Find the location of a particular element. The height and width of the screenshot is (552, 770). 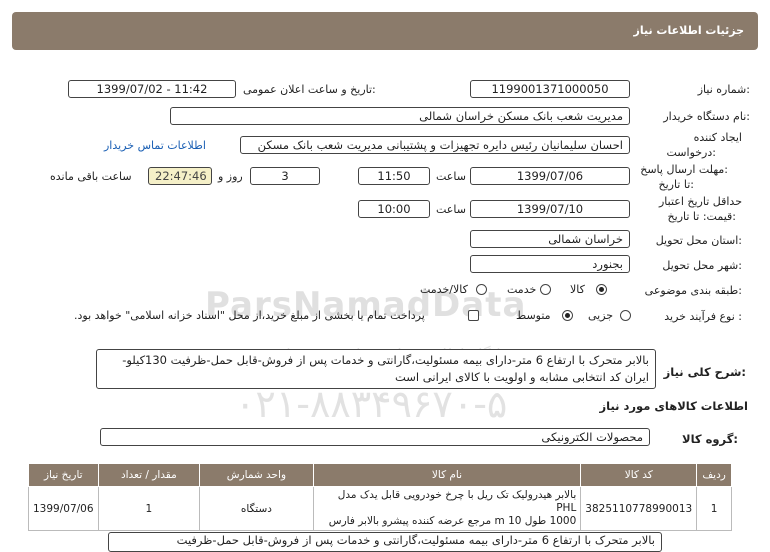

cell-date: 1399/07/06 is located at coordinates (63, 508).